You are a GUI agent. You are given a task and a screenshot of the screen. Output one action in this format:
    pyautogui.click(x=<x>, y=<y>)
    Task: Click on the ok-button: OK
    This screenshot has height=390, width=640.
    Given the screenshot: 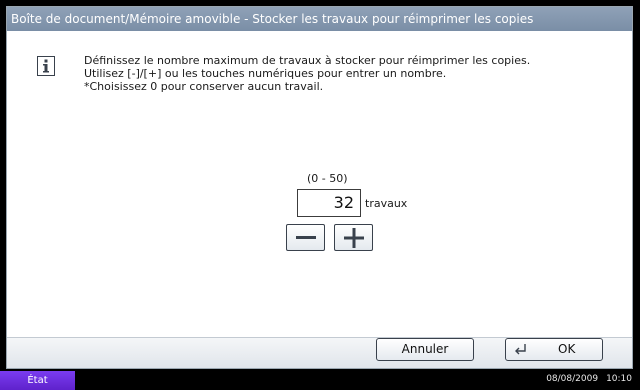 What is the action you would take?
    pyautogui.click(x=554, y=349)
    